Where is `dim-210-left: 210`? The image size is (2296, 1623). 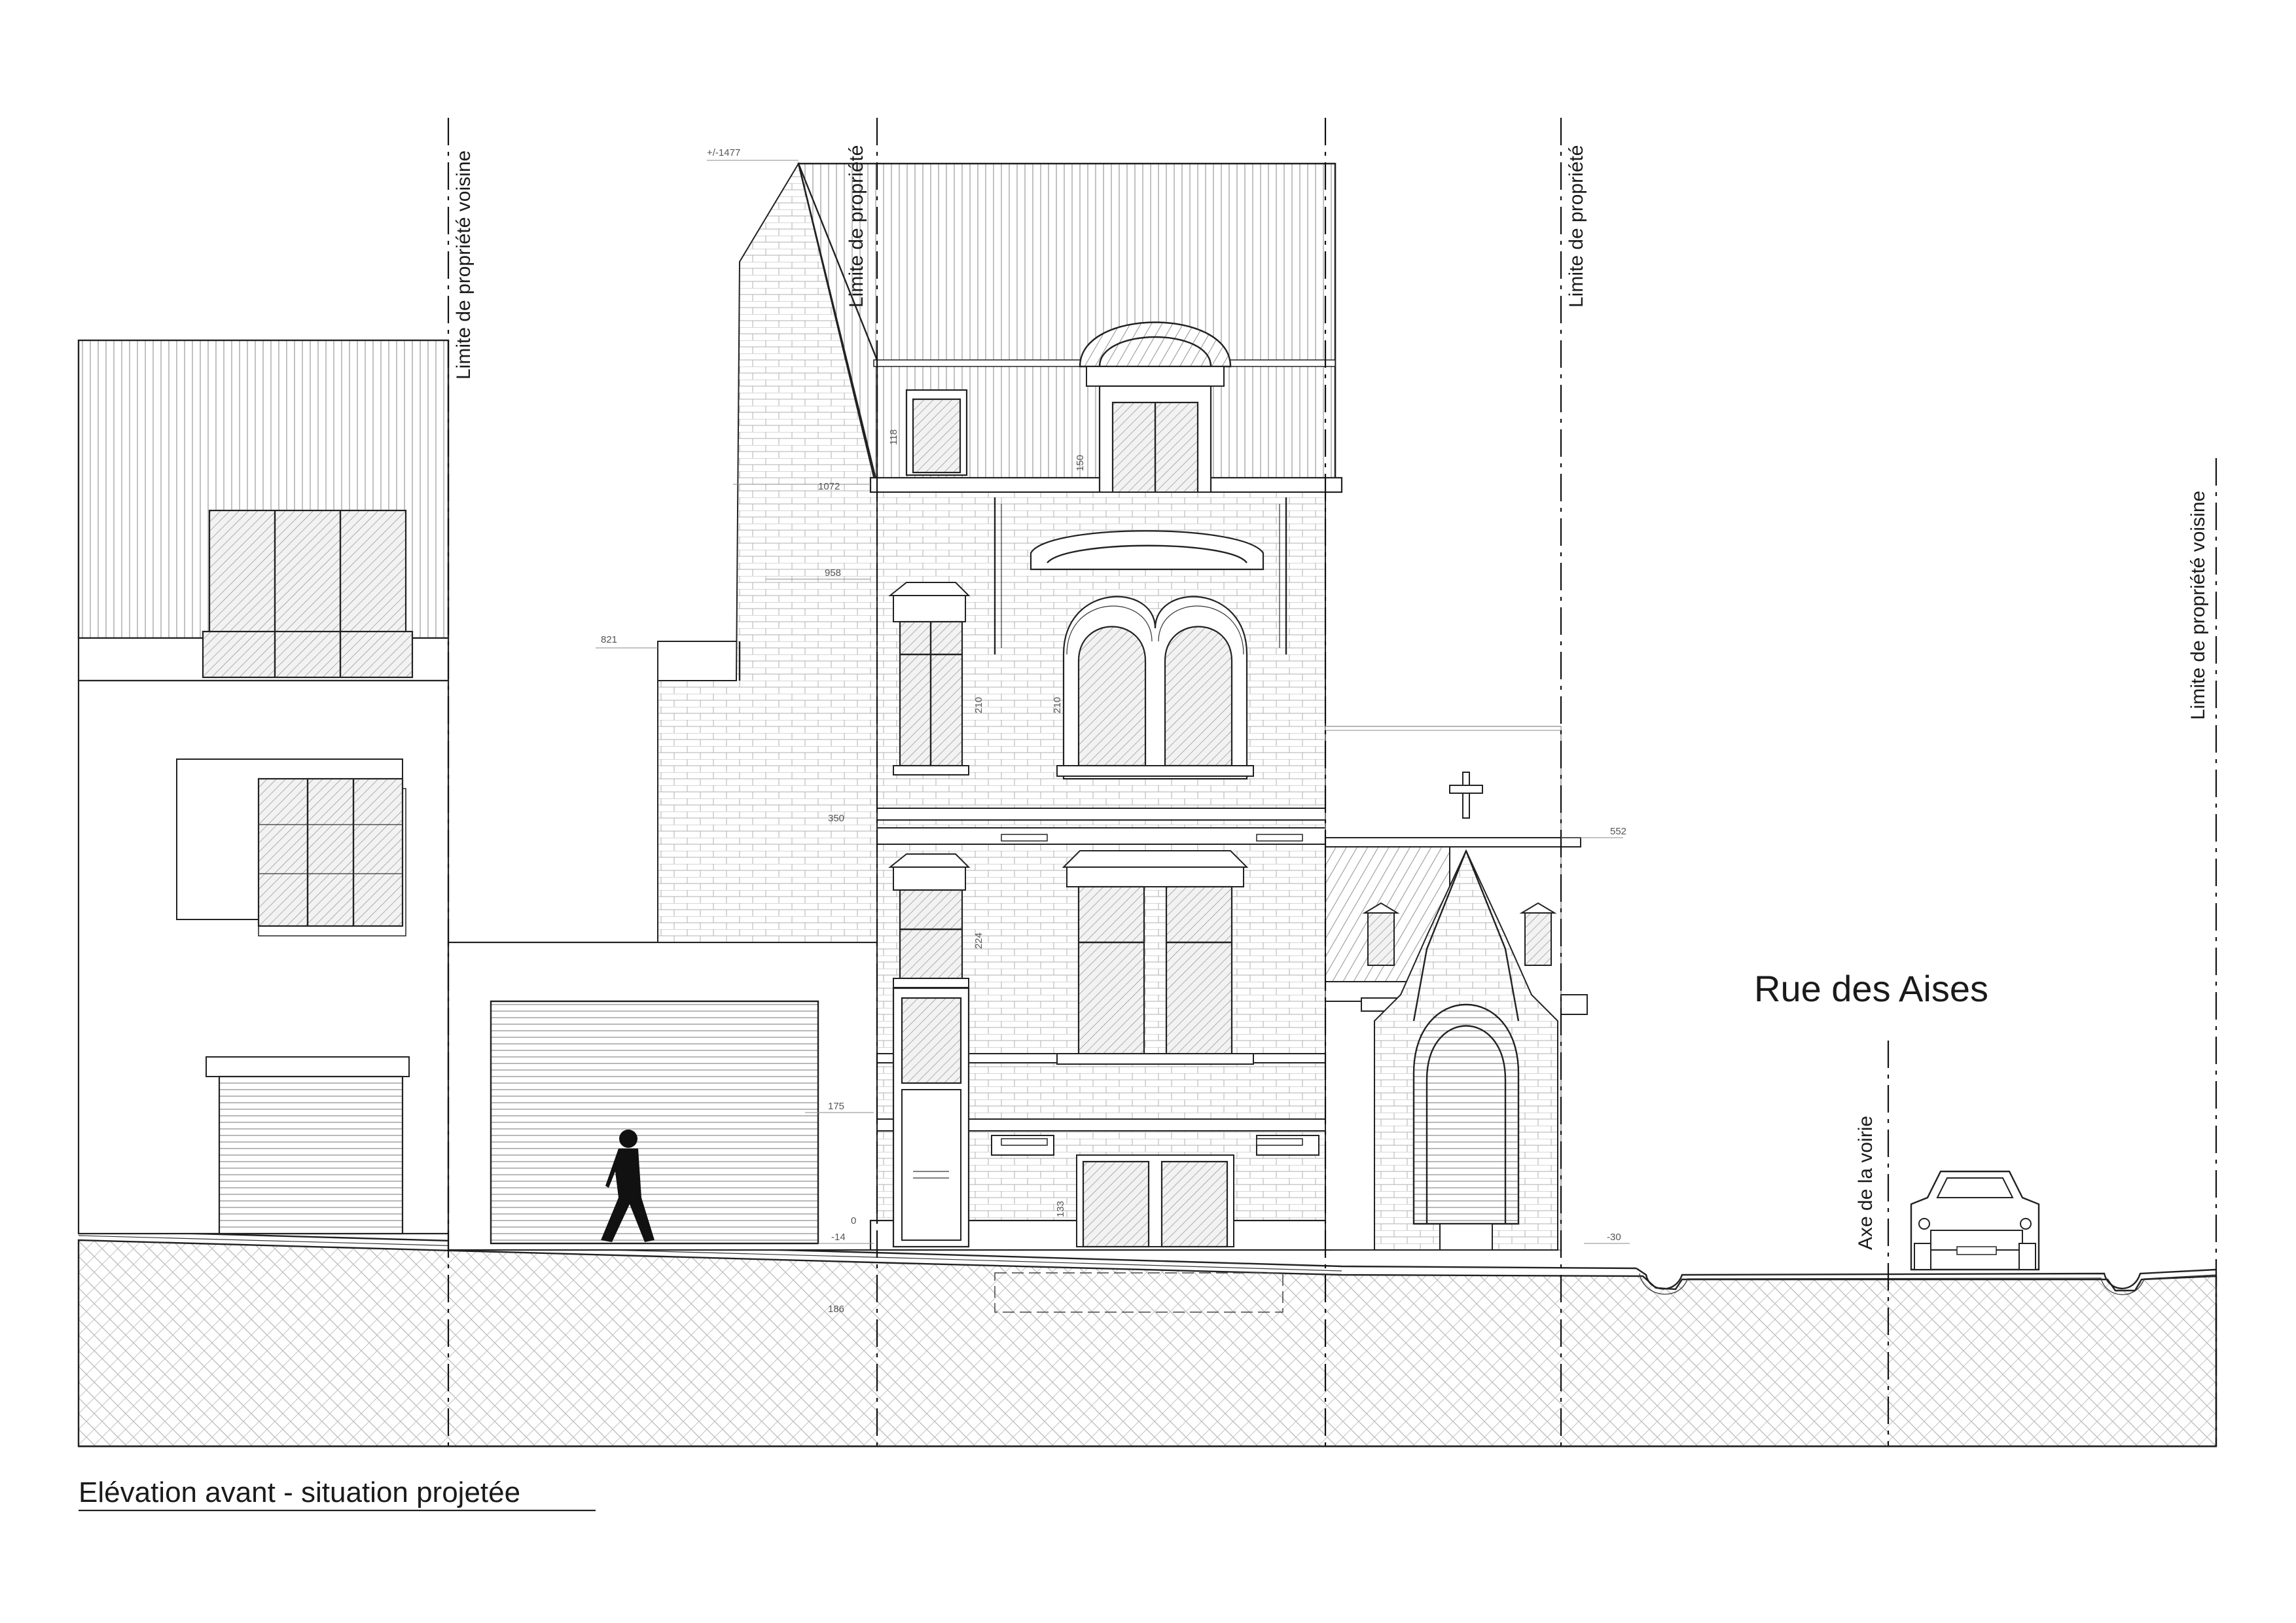
dim-210-left: 210 is located at coordinates (978, 705).